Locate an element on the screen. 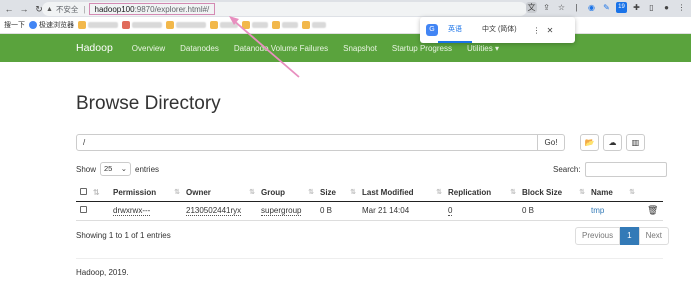  search-input is located at coordinates (625, 169).